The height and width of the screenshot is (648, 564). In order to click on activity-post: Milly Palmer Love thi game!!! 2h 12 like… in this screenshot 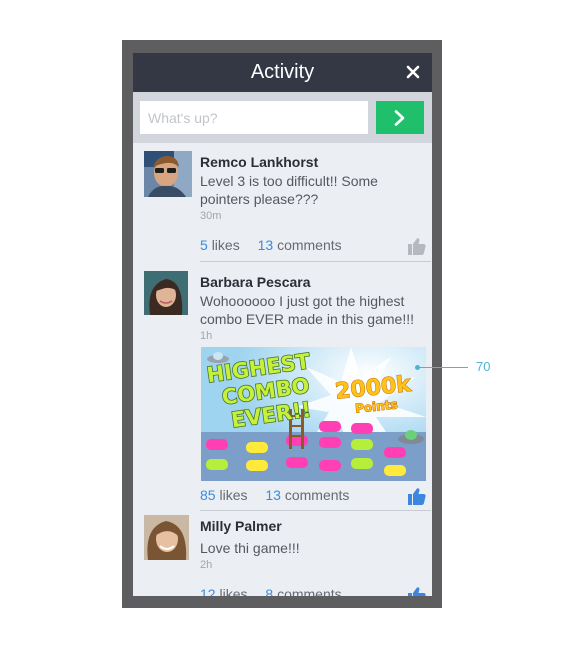, I will do `click(282, 554)`.